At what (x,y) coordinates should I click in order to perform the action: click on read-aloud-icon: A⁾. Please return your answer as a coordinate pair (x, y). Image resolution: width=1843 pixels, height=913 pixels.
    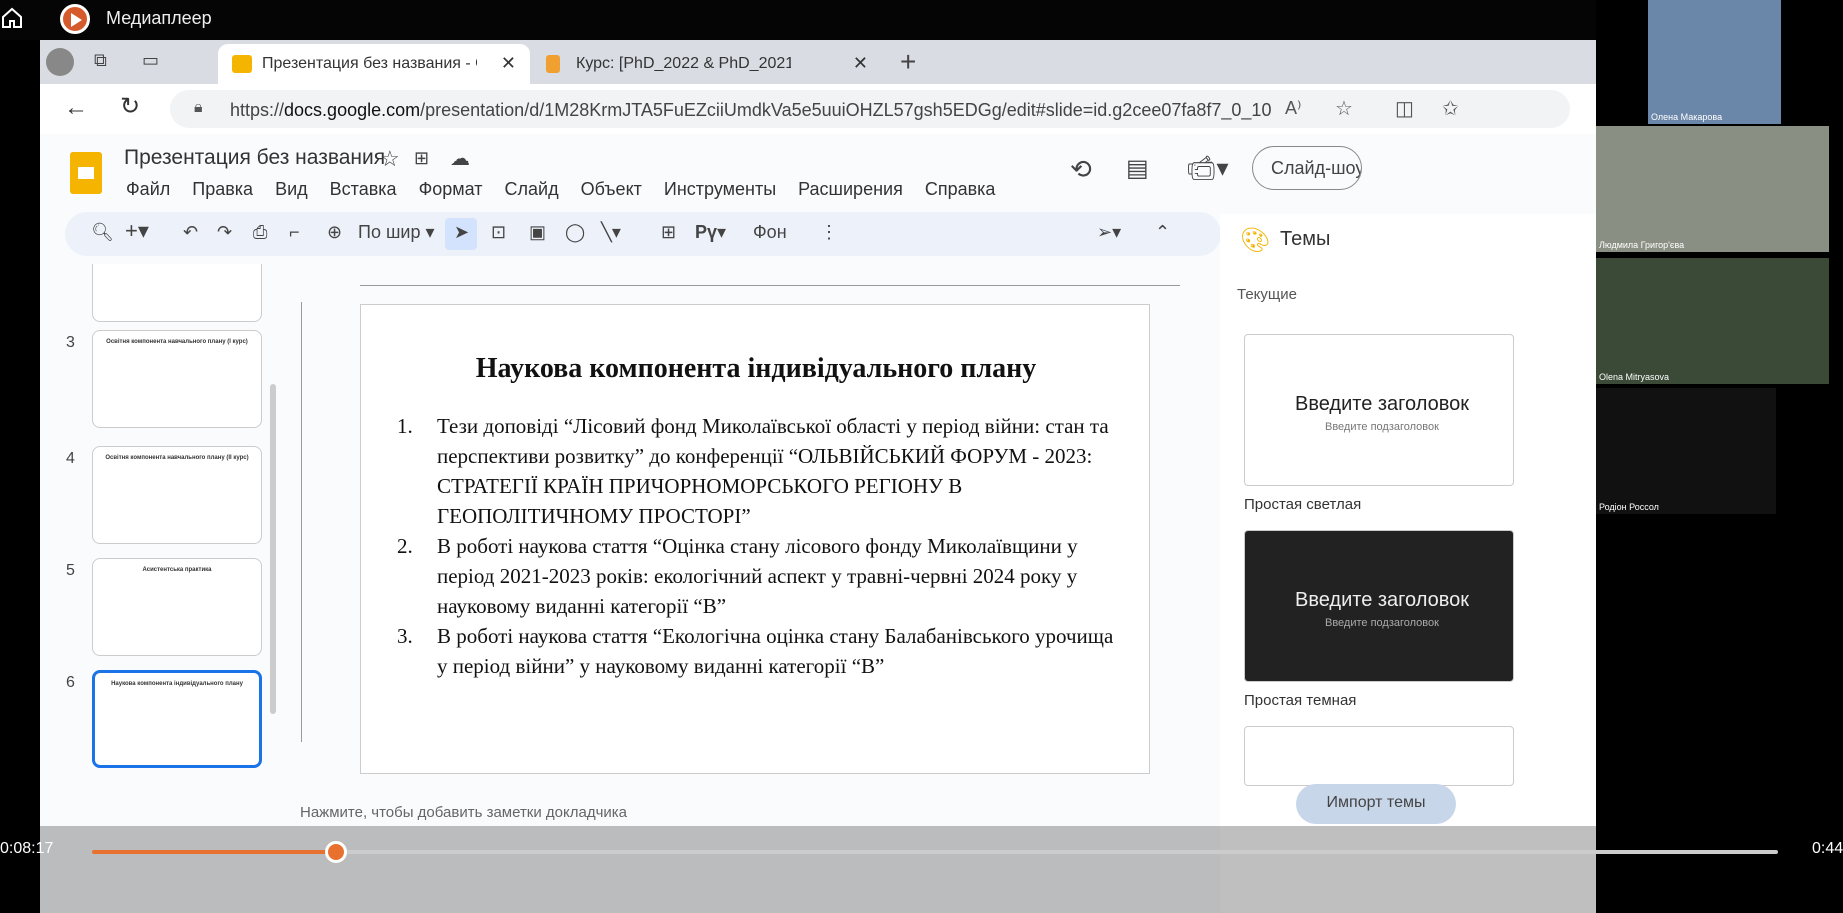
    Looking at the image, I should click on (1293, 108).